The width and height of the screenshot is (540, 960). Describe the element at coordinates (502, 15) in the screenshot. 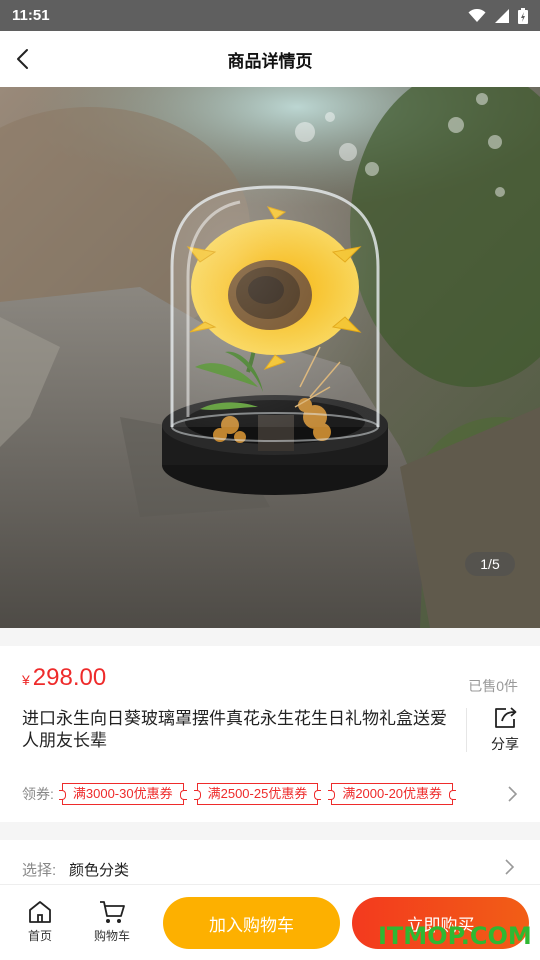

I see `signal-icon` at that location.